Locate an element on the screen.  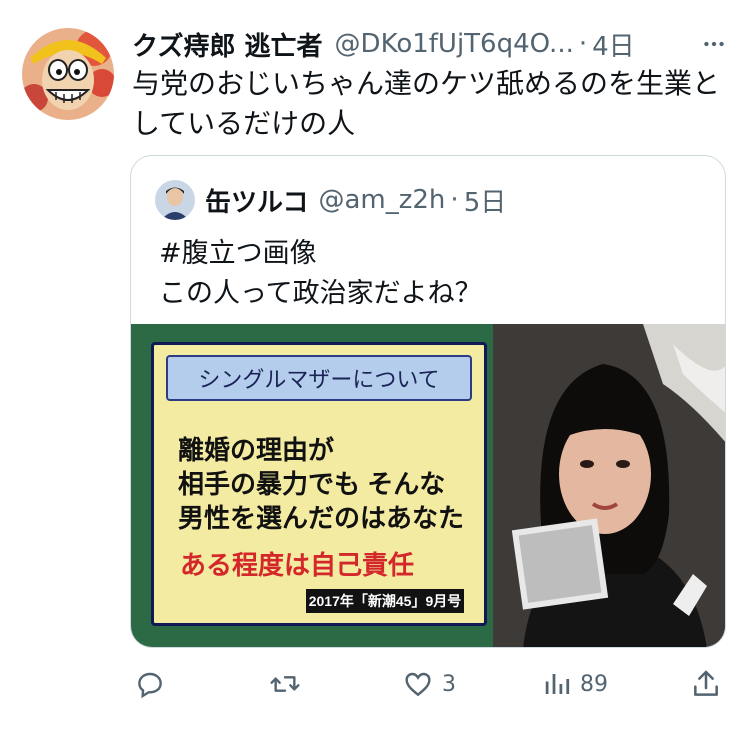
caption-line: 離婚の理由が is located at coordinates (256, 450).